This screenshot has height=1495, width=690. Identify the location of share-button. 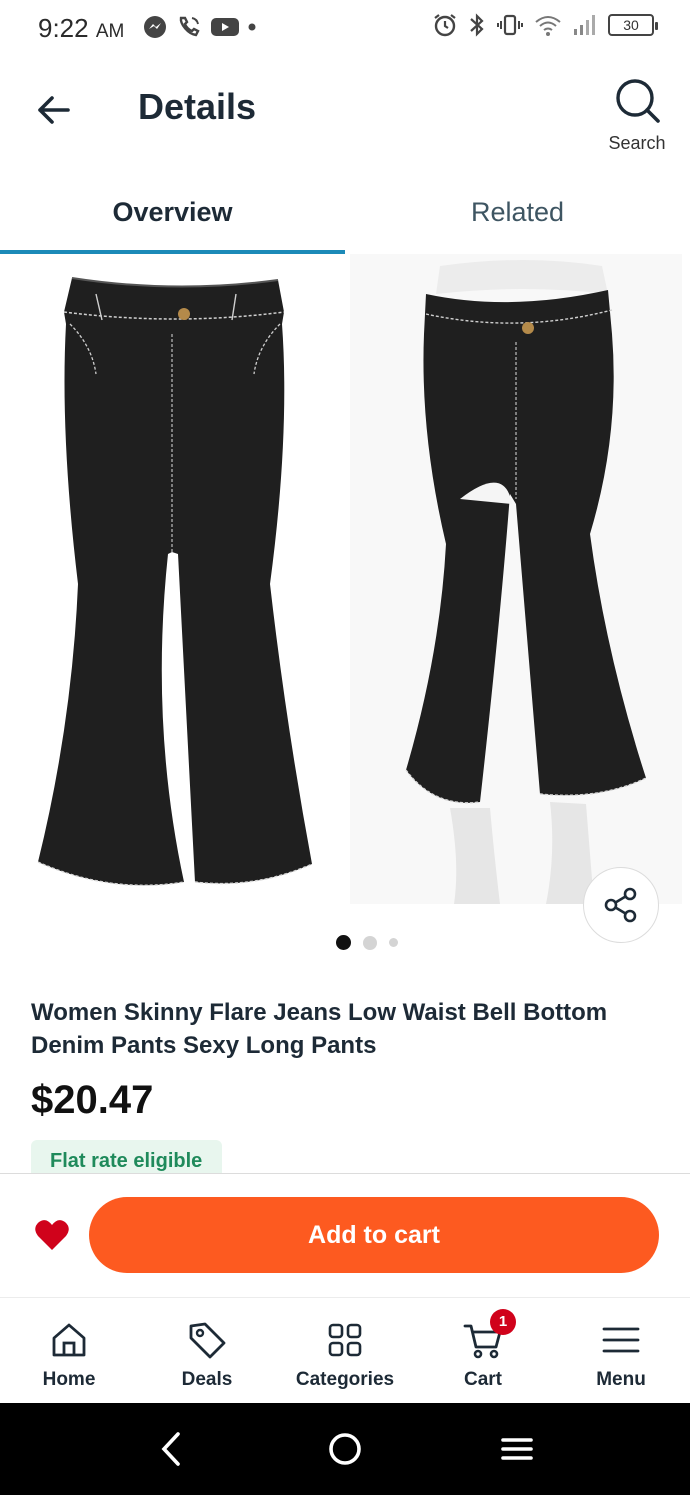
(621, 905).